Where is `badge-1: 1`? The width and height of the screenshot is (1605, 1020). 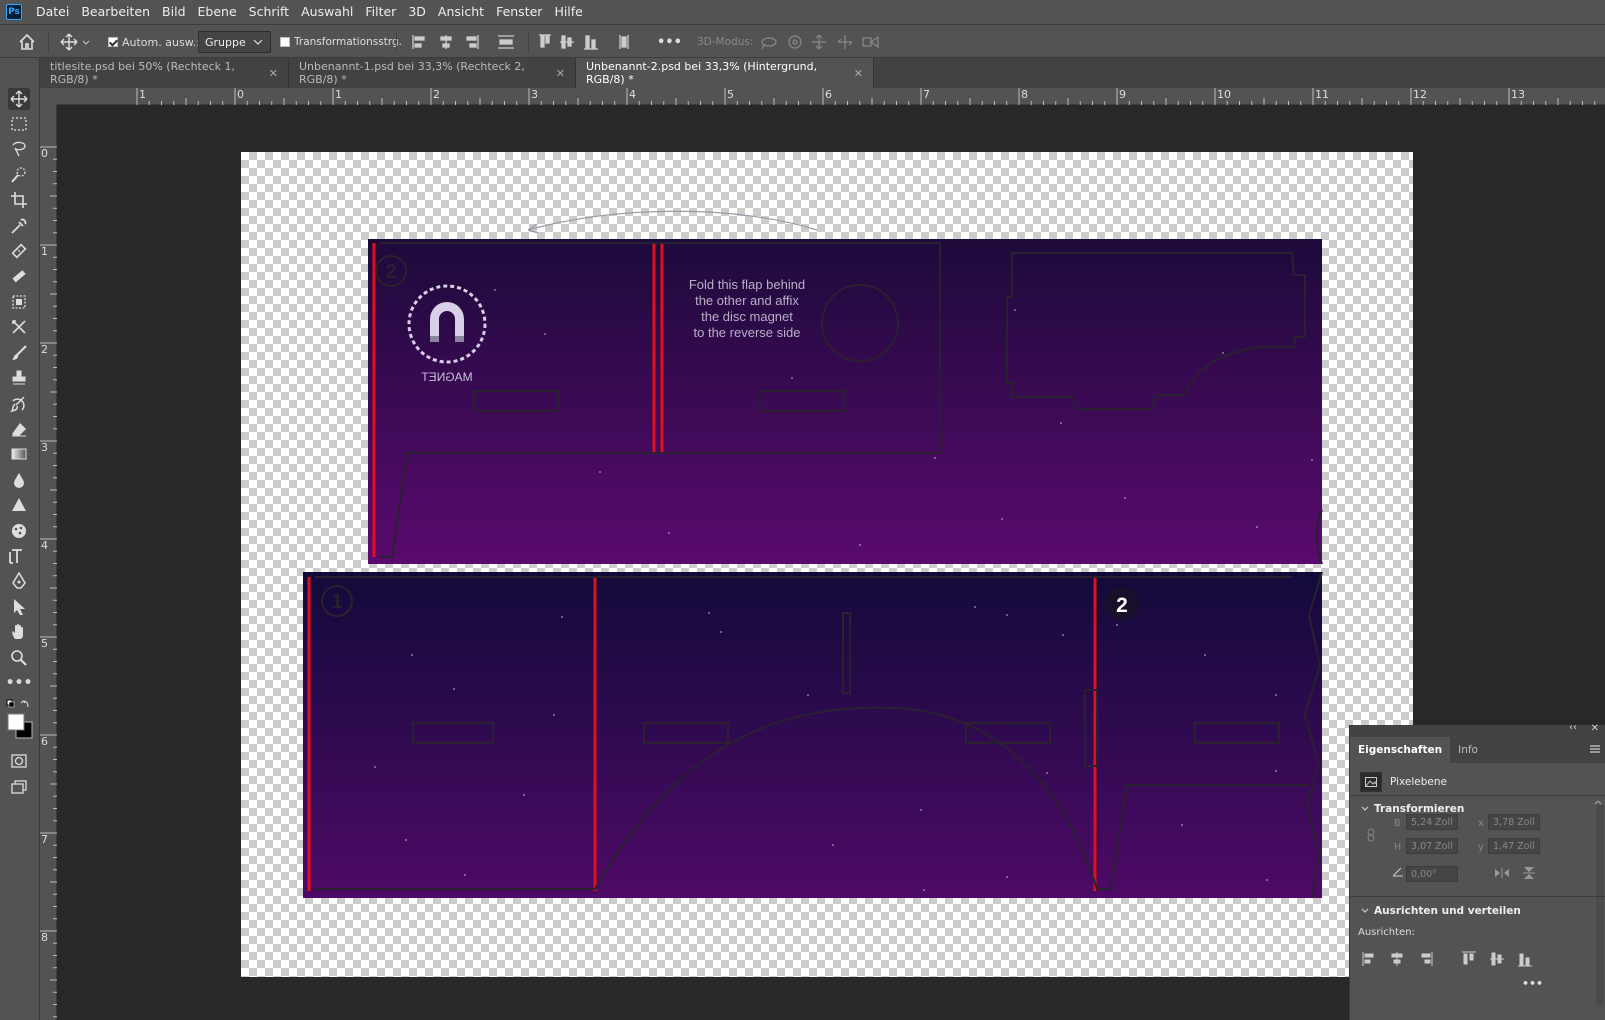 badge-1: 1 is located at coordinates (336, 602).